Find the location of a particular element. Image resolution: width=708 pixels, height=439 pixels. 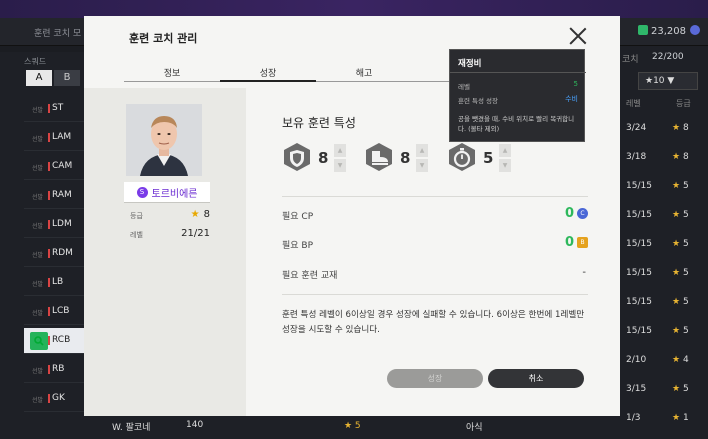

trait-shield-down-button: ▼ is located at coordinates (340, 165).